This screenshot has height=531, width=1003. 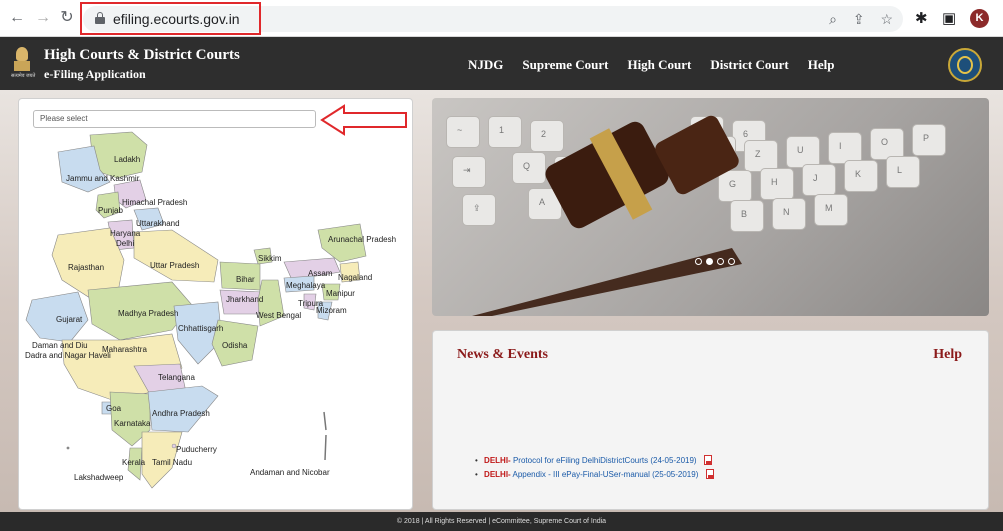 What do you see at coordinates (154, 202) in the screenshot?
I see `label-himachal-pradesh: Himachal Pradesh` at bounding box center [154, 202].